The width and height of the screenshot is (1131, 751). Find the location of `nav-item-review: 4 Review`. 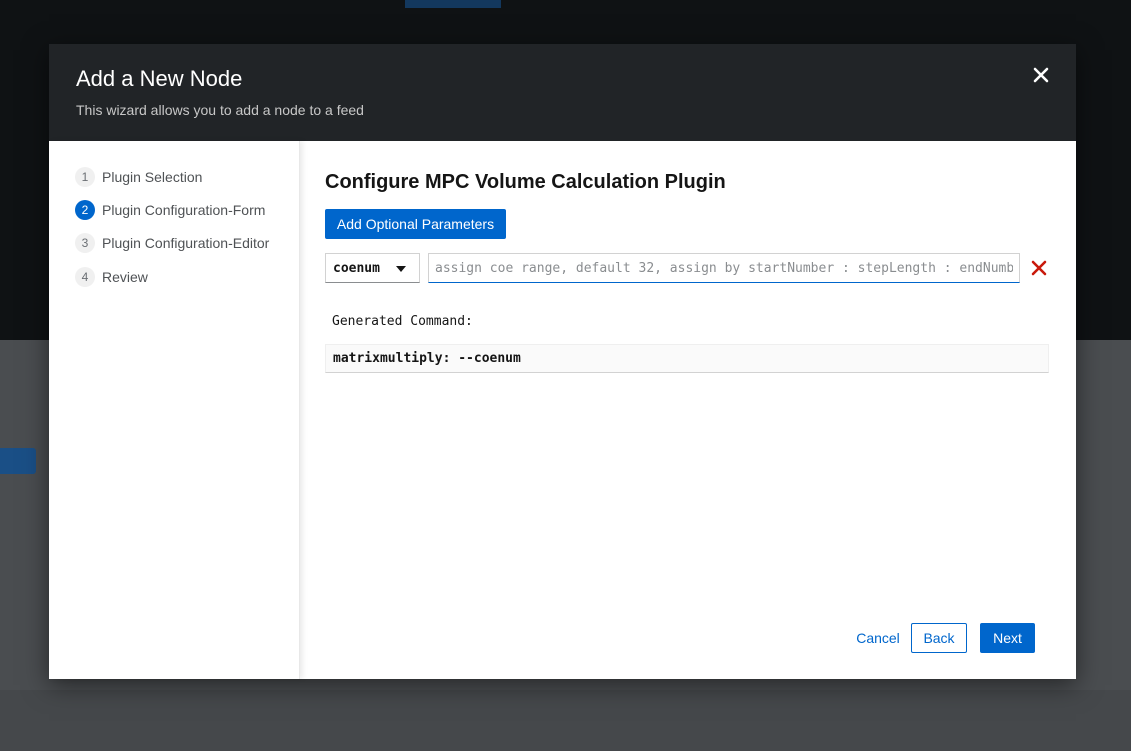

nav-item-review: 4 Review is located at coordinates (111, 277).